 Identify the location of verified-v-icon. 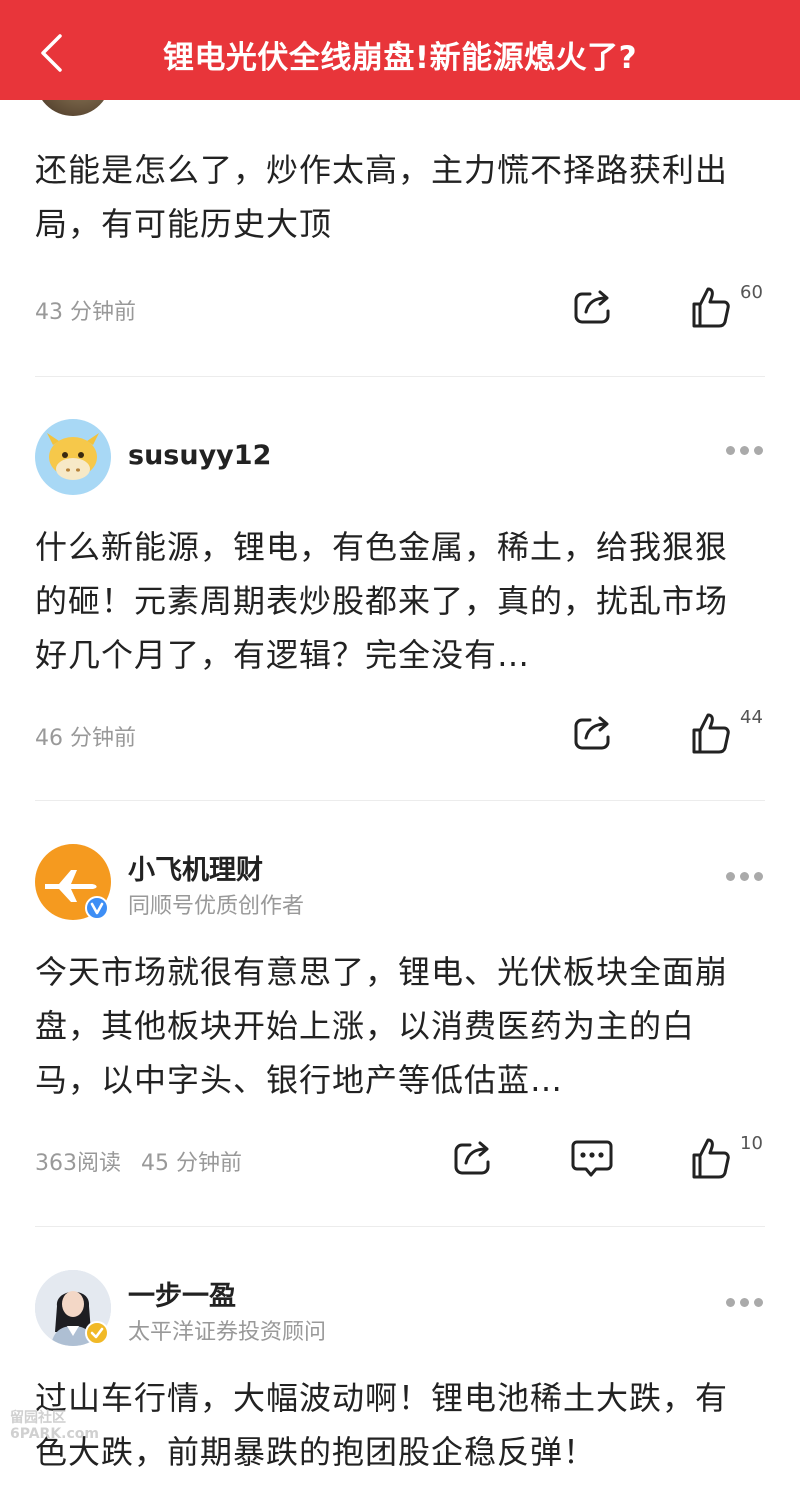
(97, 908).